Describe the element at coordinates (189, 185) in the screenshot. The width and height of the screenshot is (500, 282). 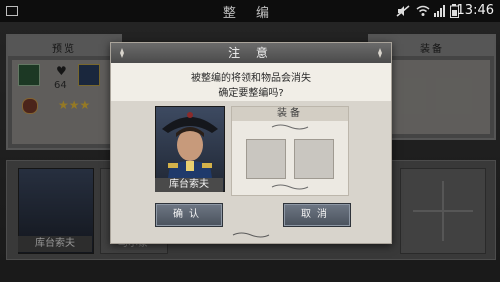
I see `general-name-plate: 库台索夫` at that location.